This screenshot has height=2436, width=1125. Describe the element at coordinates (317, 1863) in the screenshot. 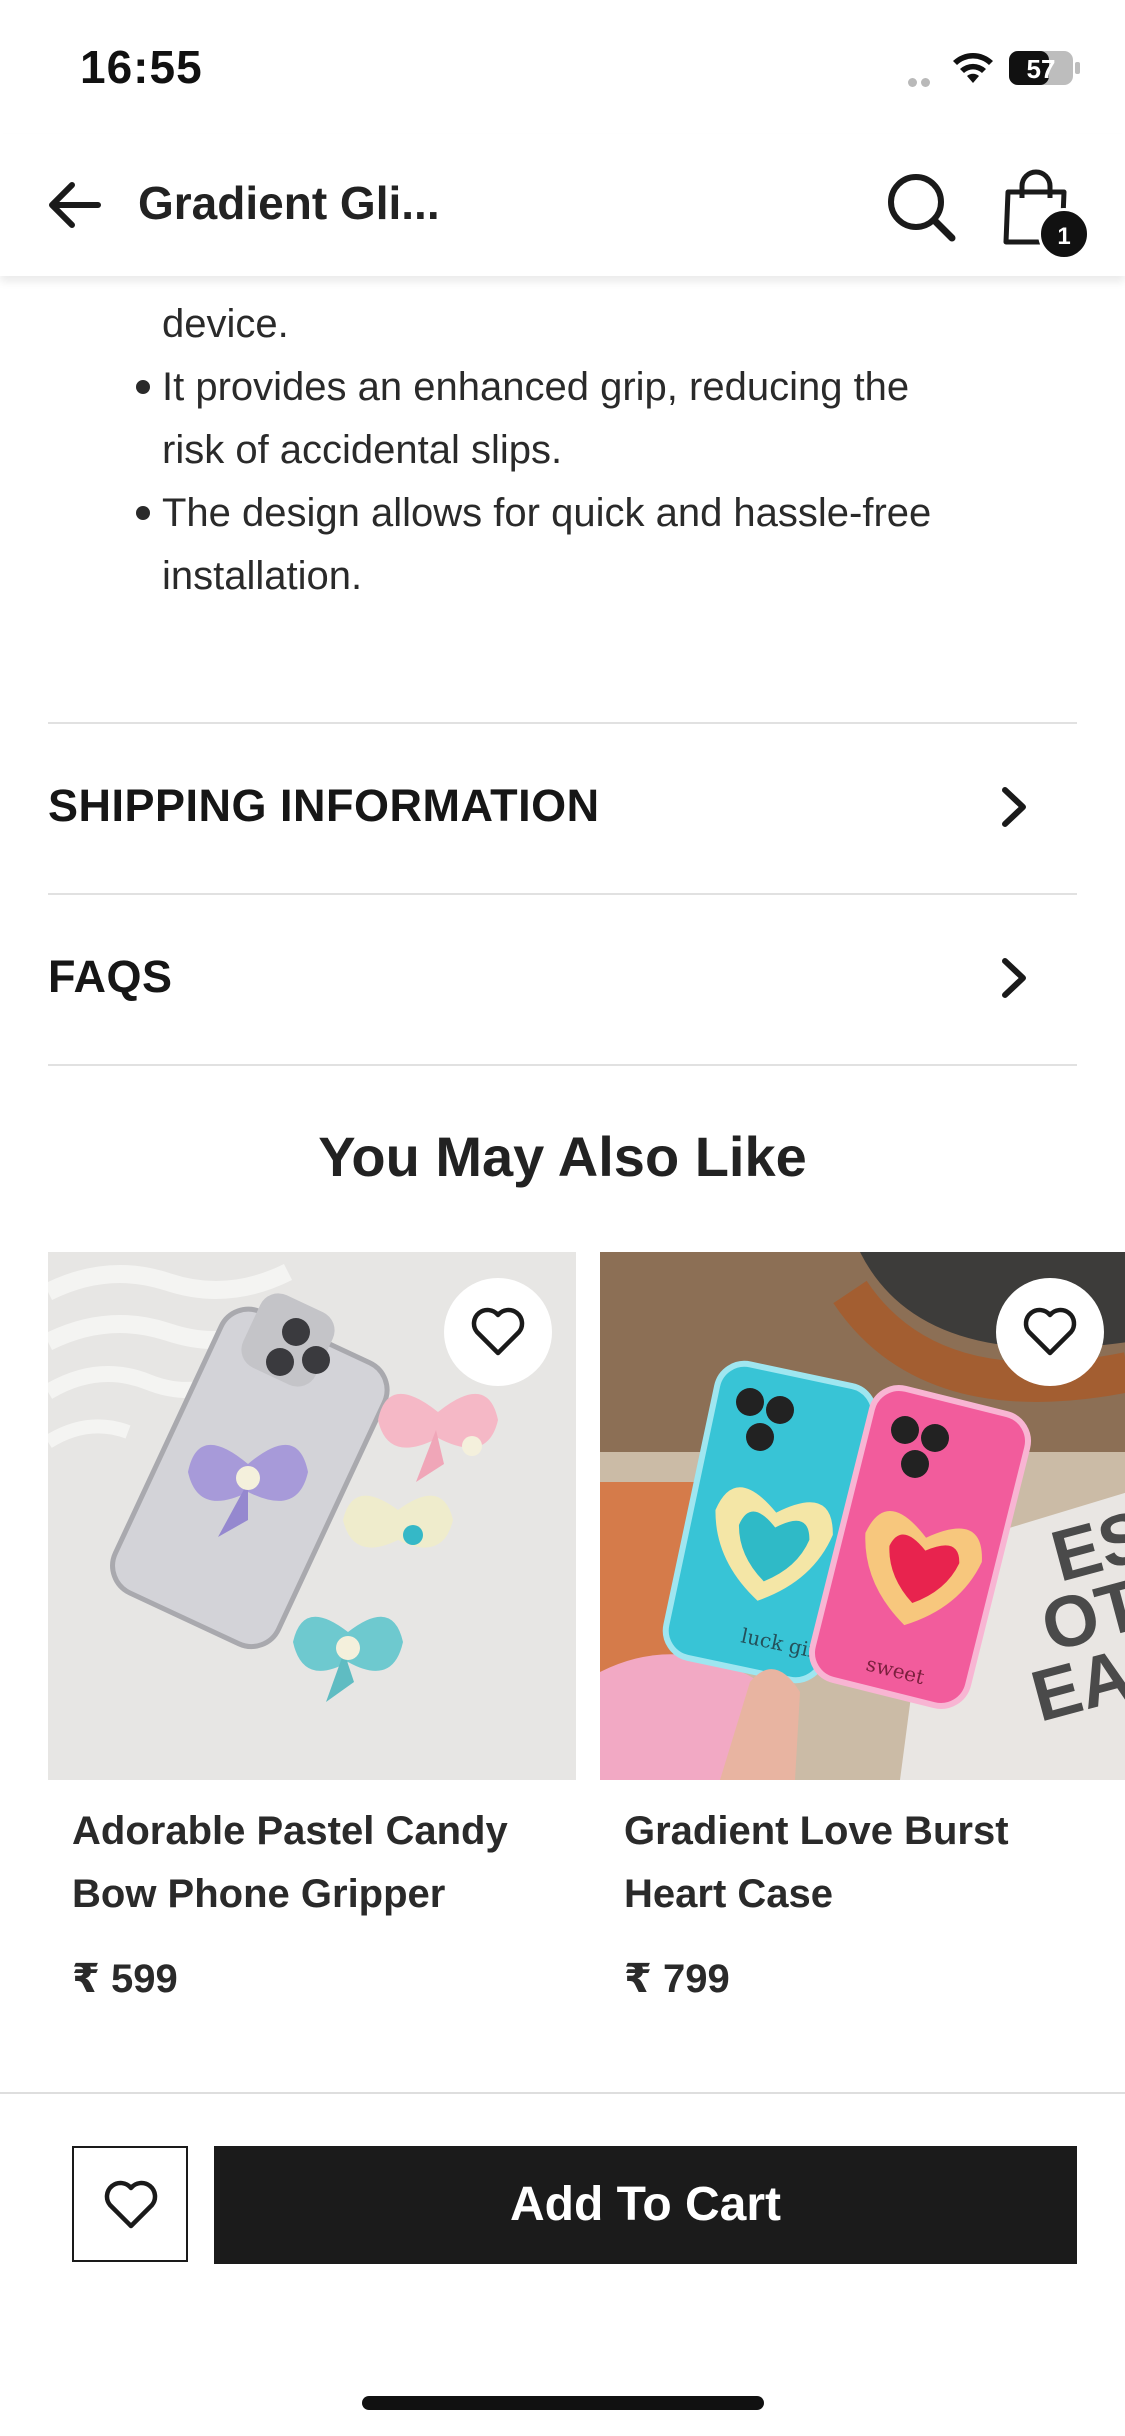

I see `product-name: Adorable Pastel Candy Bow Phone Gripper` at that location.